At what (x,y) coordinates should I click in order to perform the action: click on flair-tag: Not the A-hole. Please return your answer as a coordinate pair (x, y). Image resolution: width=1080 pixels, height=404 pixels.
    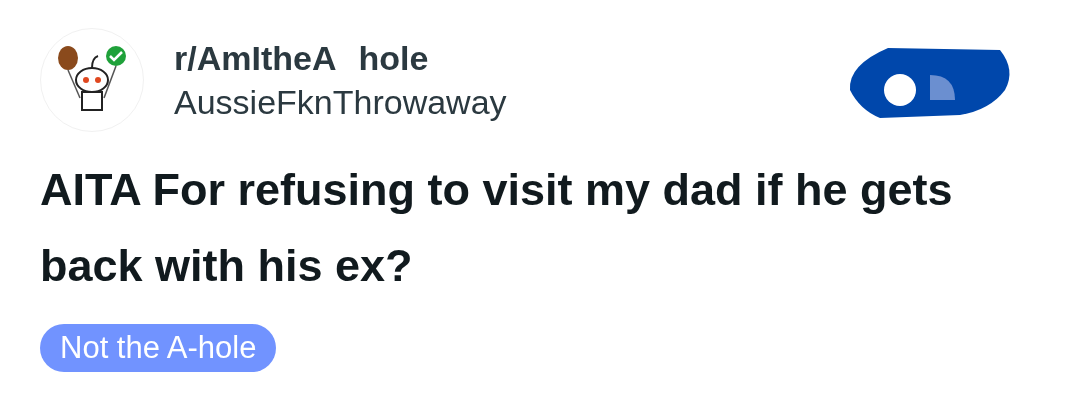
    Looking at the image, I should click on (158, 348).